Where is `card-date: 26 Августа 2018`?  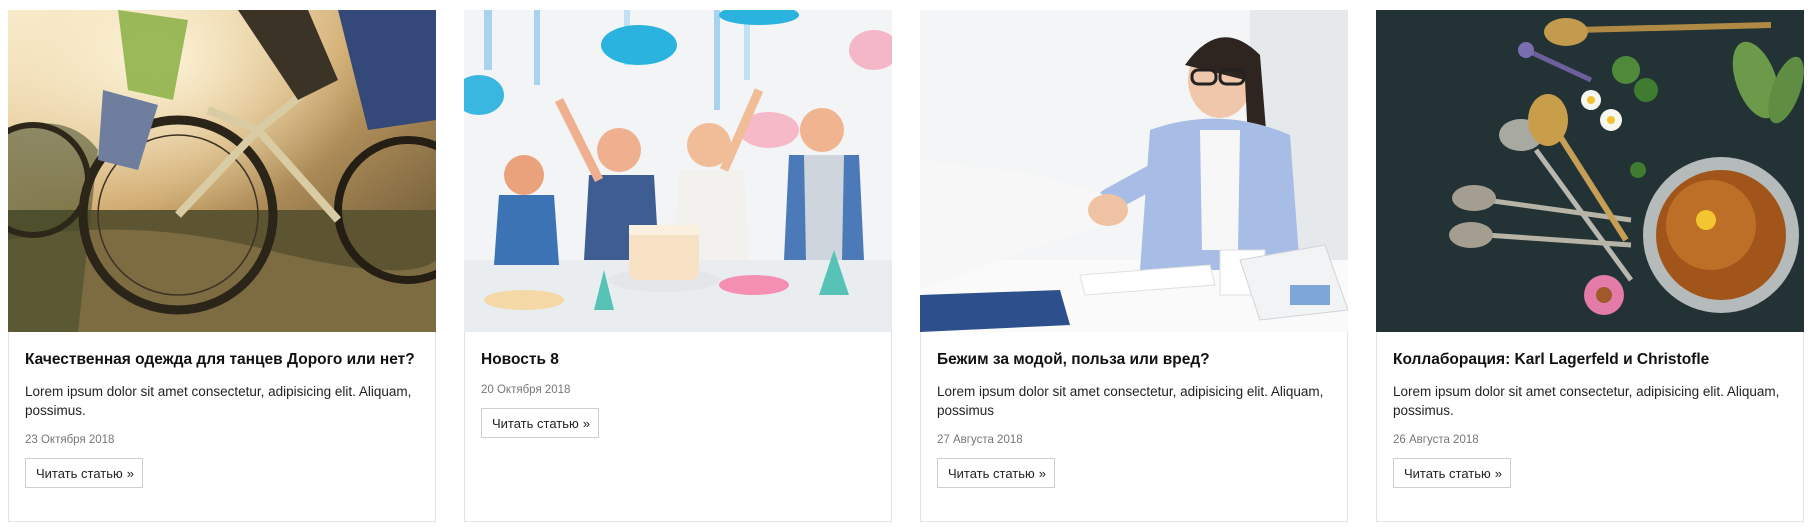 card-date: 26 Августа 2018 is located at coordinates (1436, 440).